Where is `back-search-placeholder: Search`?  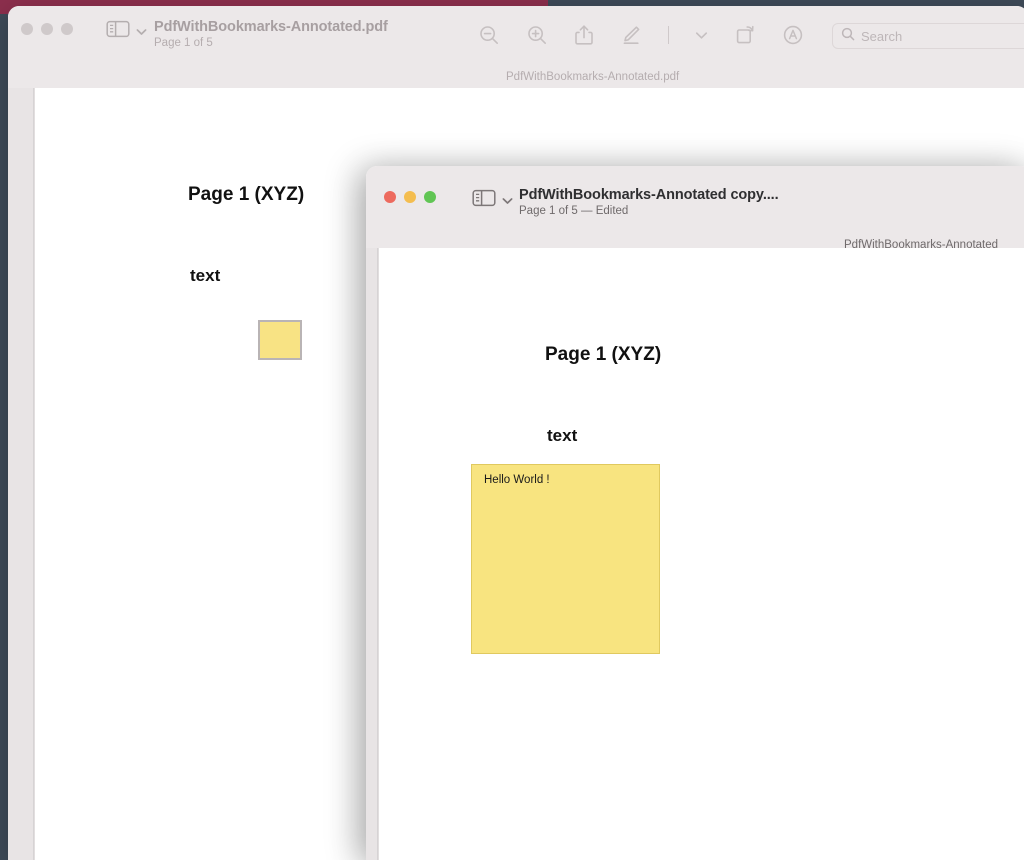 back-search-placeholder: Search is located at coordinates (882, 36).